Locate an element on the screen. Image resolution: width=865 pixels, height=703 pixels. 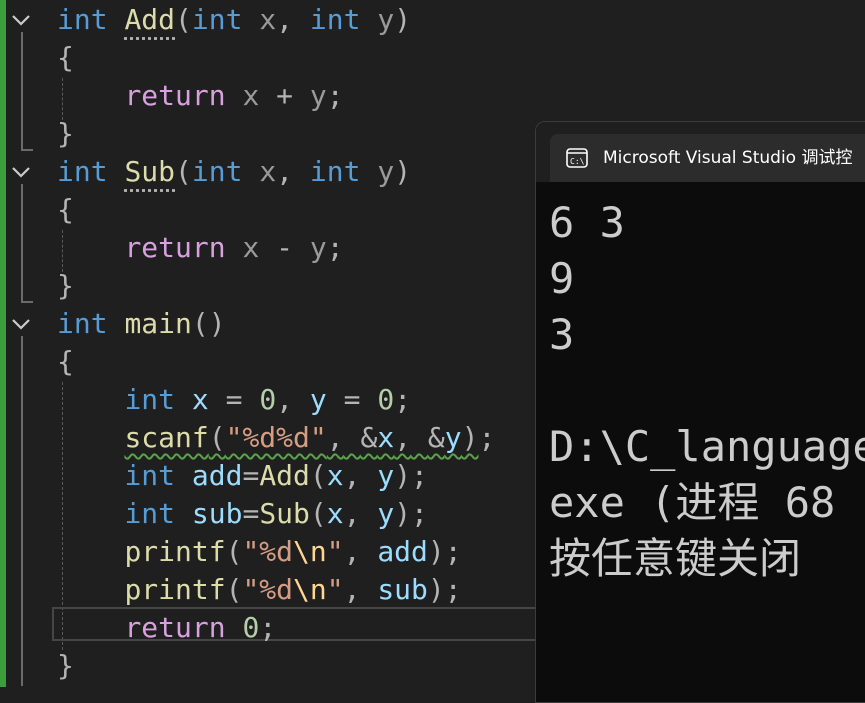
code-token: sub is located at coordinates (402, 589).